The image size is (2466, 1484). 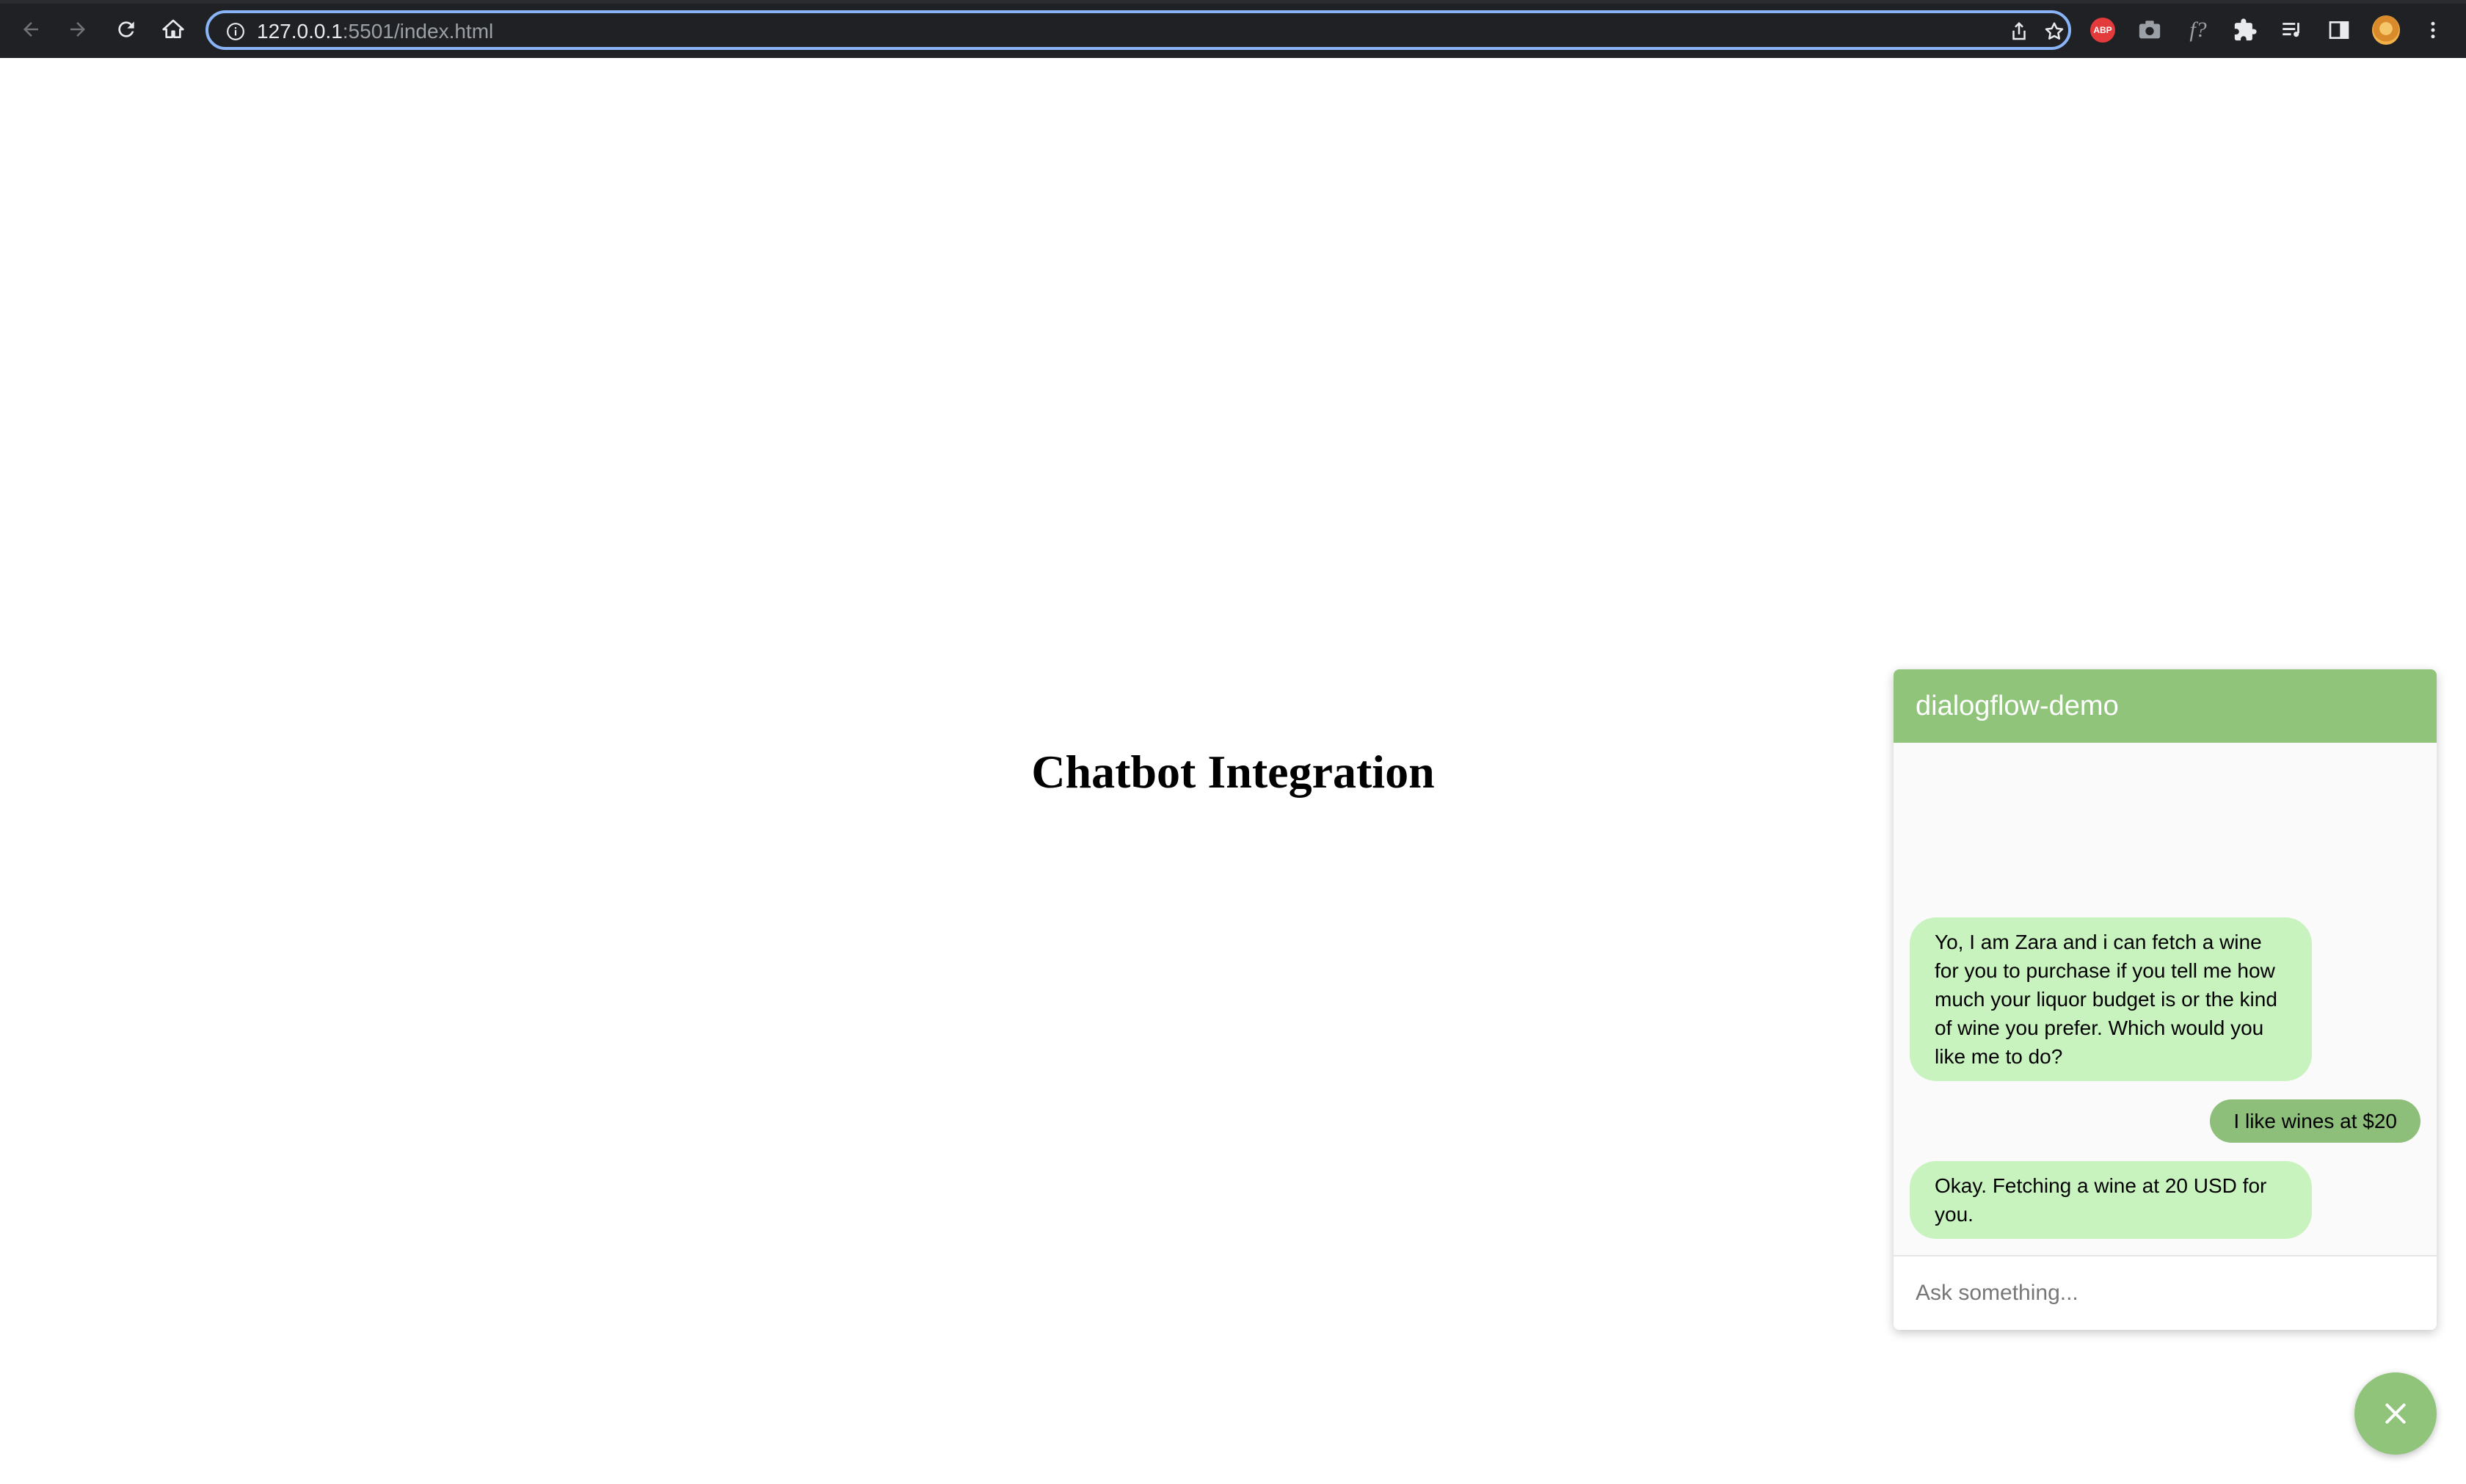 I want to click on back-button, so click(x=31, y=29).